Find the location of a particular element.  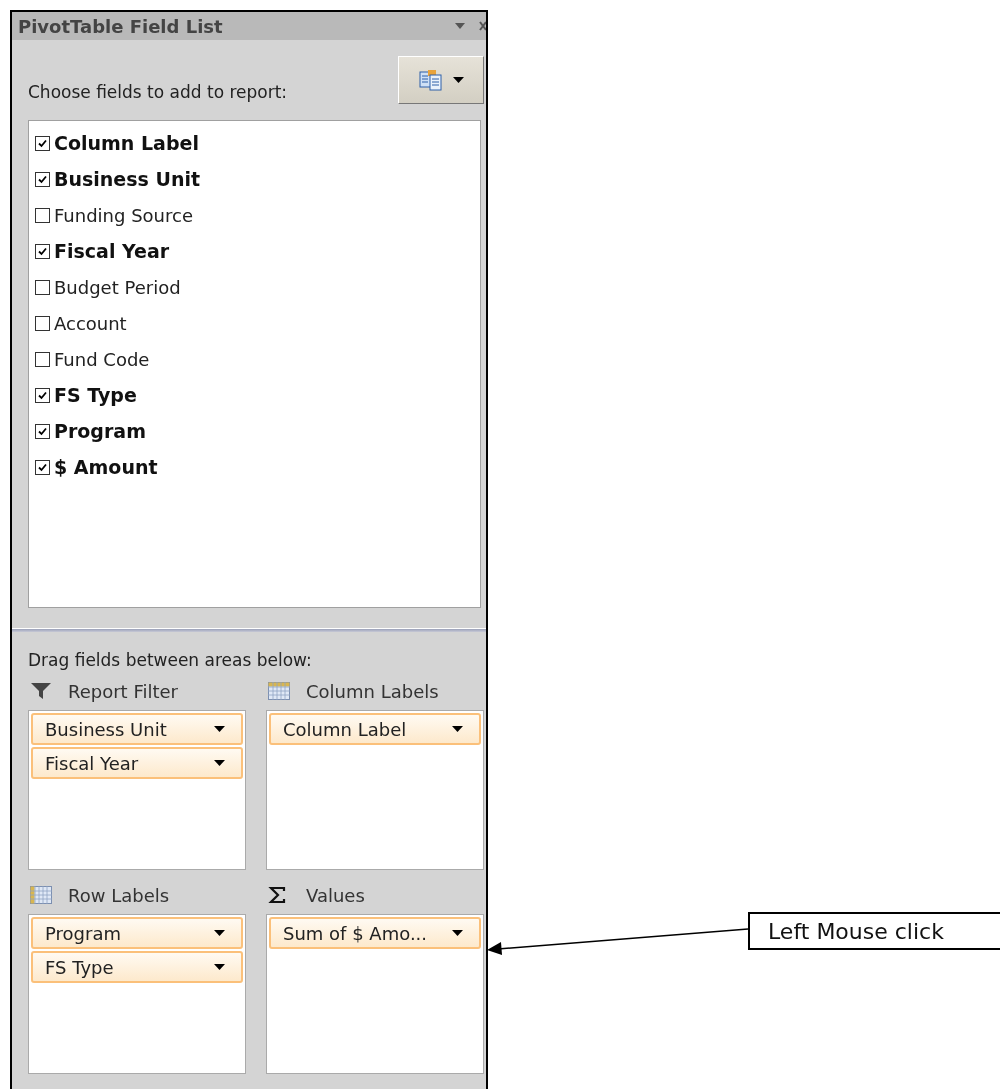

field-item: Budget Period is located at coordinates (257, 287).